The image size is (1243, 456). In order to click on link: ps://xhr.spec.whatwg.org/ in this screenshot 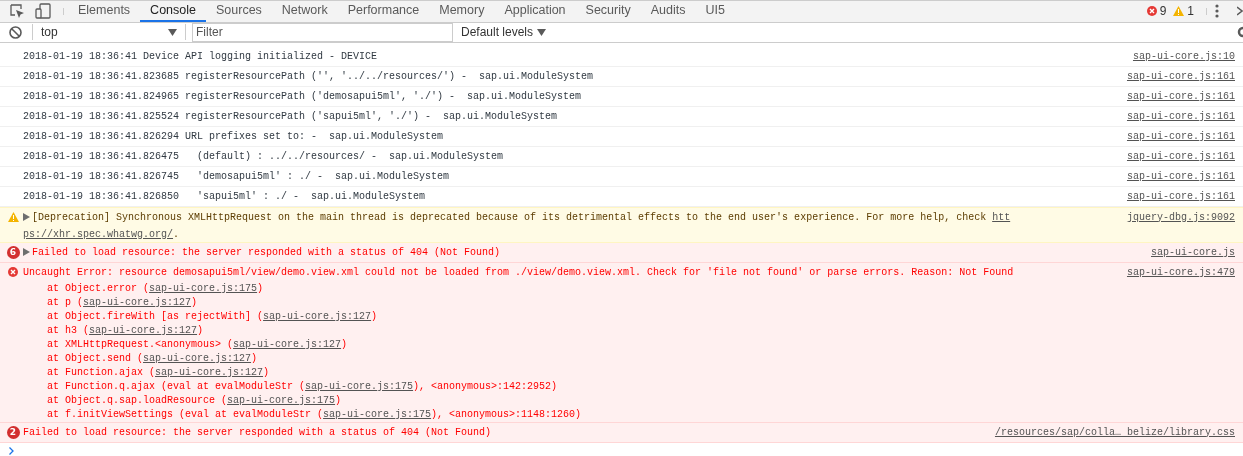, I will do `click(98, 234)`.